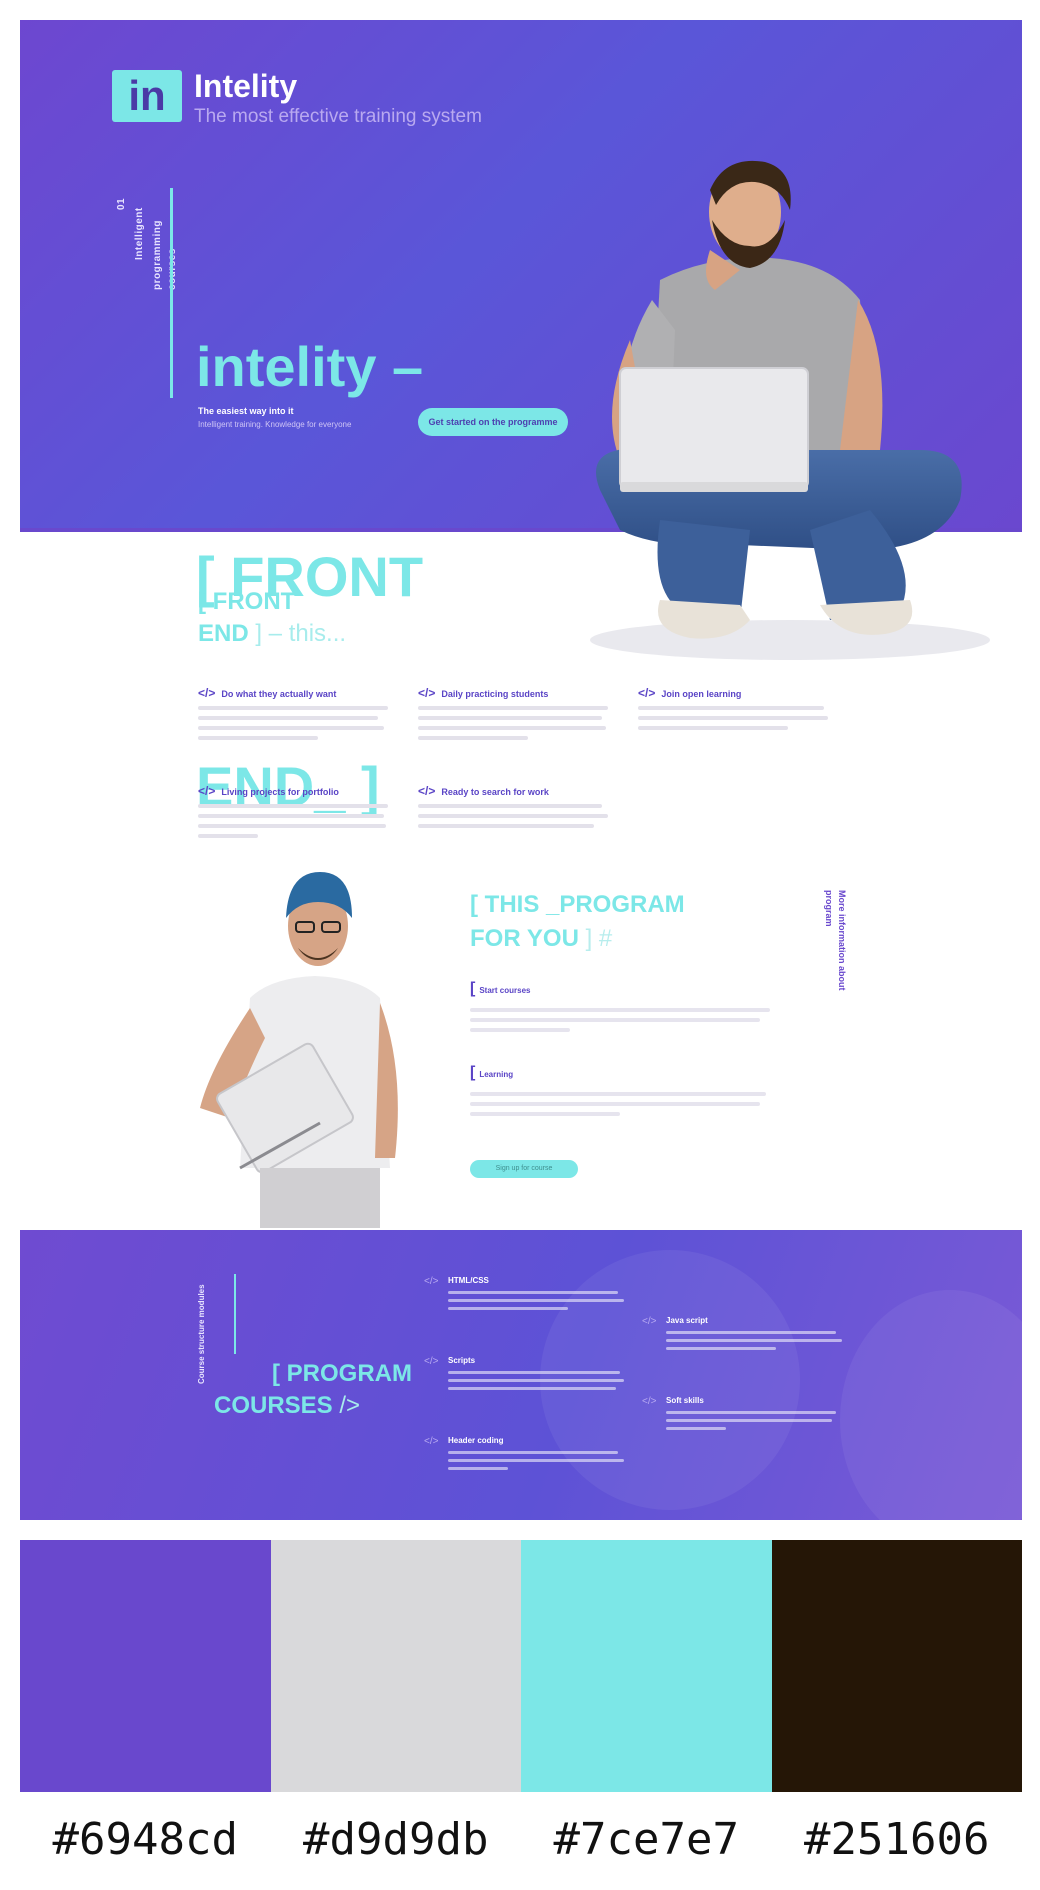 Image resolution: width=1040 pixels, height=1890 pixels. What do you see at coordinates (495, 694) in the screenshot?
I see `feature-title: Daily practicing students` at bounding box center [495, 694].